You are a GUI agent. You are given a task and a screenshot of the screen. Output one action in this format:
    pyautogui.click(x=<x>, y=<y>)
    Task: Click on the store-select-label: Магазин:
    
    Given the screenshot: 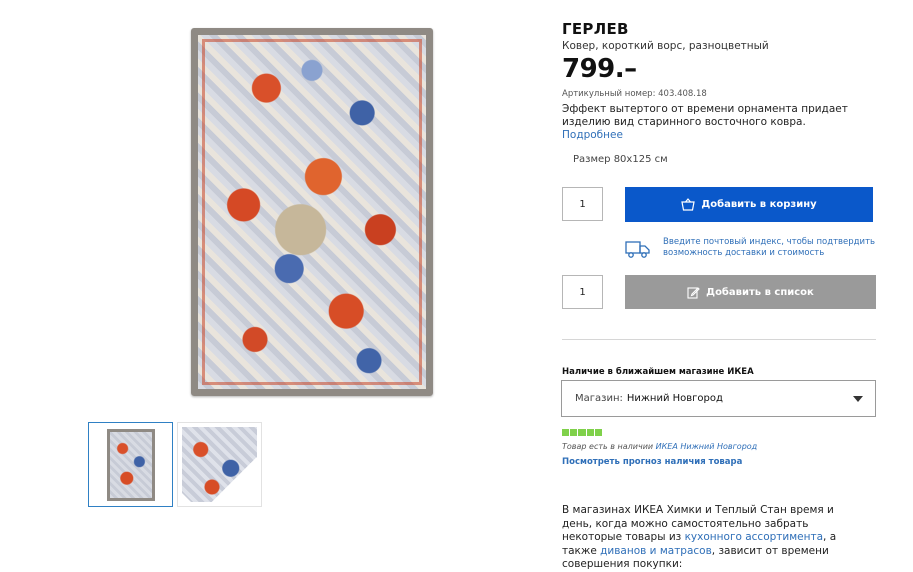 What is the action you would take?
    pyautogui.click(x=599, y=398)
    